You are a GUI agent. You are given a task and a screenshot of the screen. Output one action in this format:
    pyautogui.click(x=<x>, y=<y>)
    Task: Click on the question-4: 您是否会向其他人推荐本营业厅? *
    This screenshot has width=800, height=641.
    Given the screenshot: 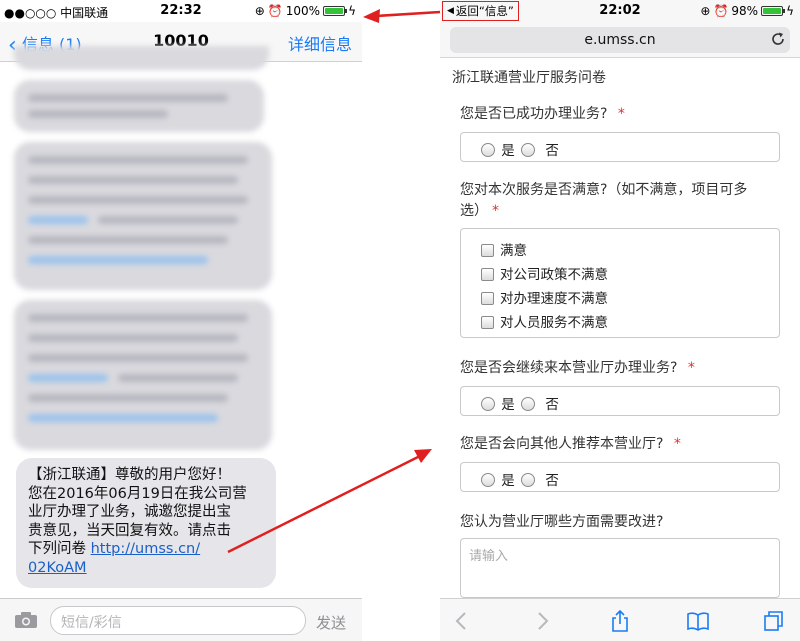 What is the action you would take?
    pyautogui.click(x=570, y=444)
    